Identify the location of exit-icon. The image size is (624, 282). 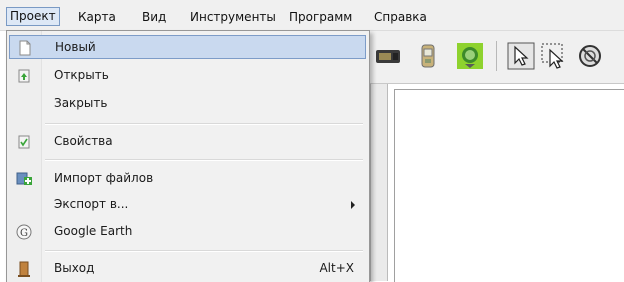
(24, 269).